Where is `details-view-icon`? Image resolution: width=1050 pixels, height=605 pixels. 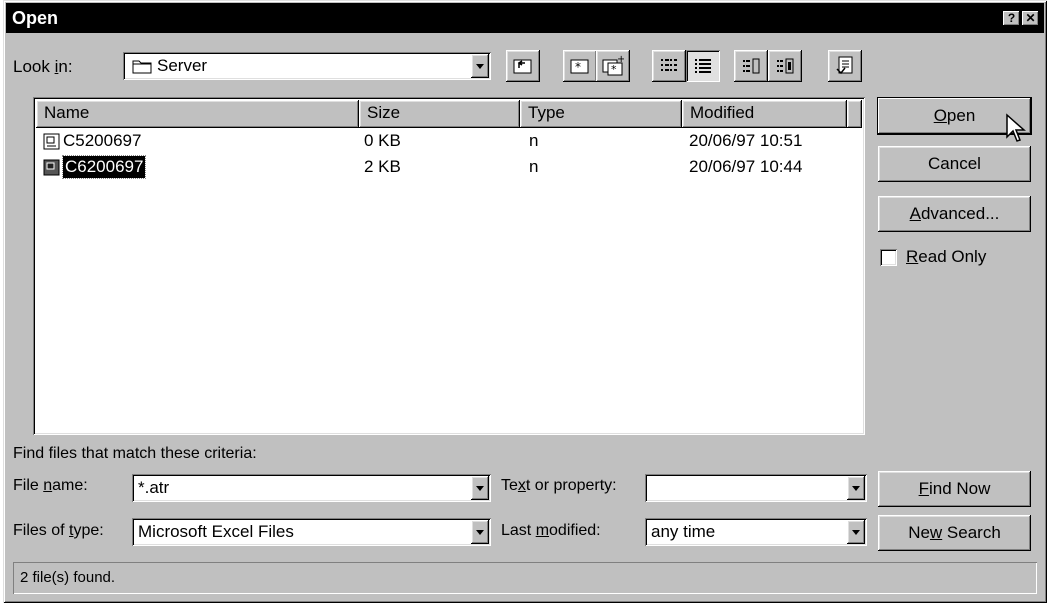 details-view-icon is located at coordinates (703, 66).